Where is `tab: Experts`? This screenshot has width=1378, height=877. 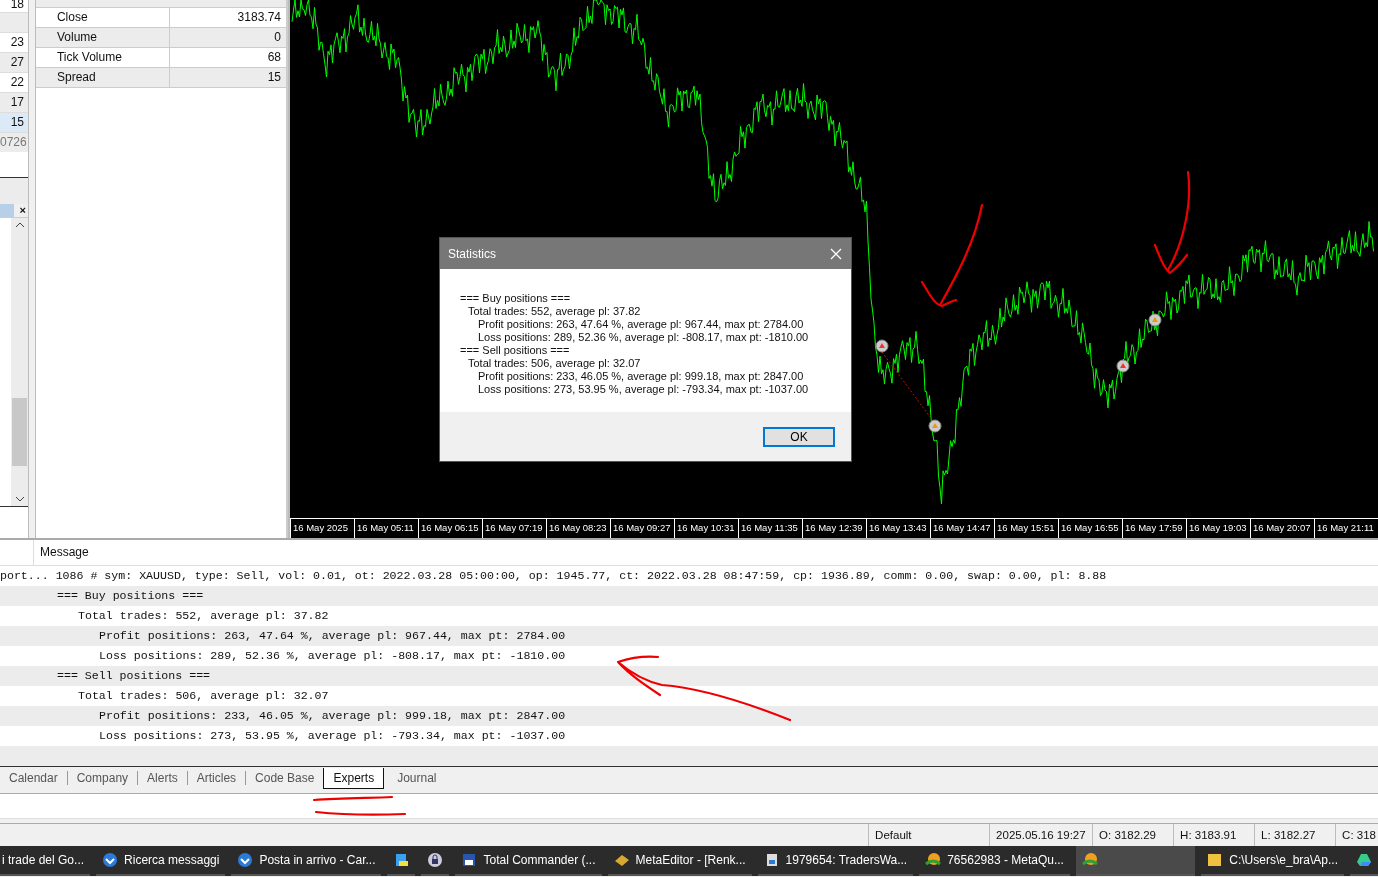 tab: Experts is located at coordinates (354, 778).